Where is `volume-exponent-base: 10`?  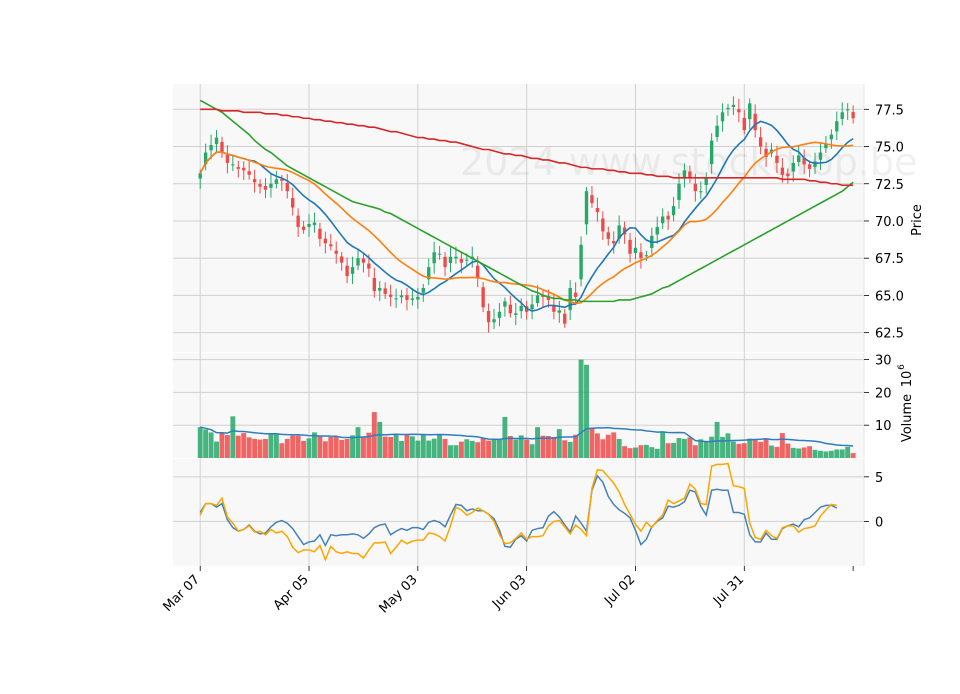 volume-exponent-base: 10 is located at coordinates (907, 379).